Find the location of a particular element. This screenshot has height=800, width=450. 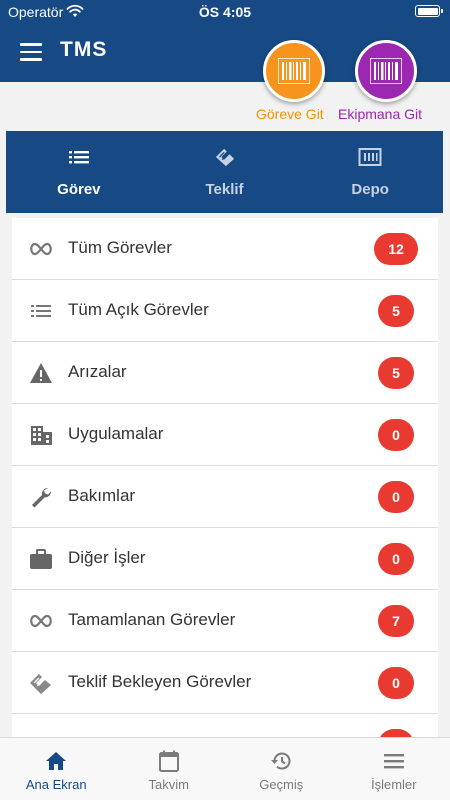

status-time: ÖS 4:05 is located at coordinates (225, 12).